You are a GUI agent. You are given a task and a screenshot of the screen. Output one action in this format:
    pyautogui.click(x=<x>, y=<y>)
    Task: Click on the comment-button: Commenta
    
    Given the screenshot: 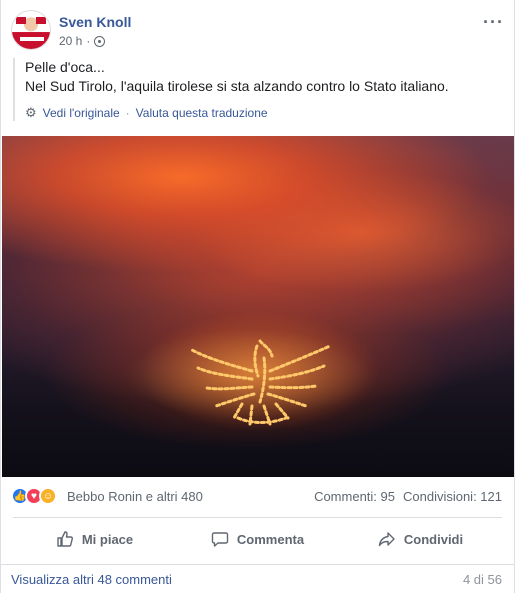 What is the action you would take?
    pyautogui.click(x=257, y=539)
    